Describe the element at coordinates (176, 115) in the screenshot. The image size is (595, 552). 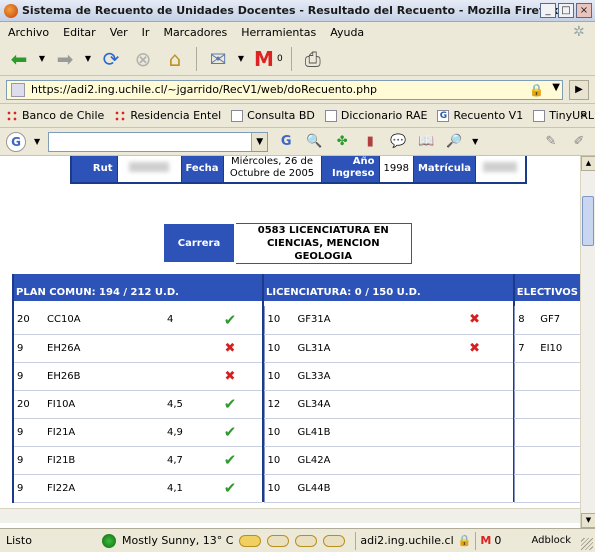
I see `bookmark-label: Residencia Entel` at that location.